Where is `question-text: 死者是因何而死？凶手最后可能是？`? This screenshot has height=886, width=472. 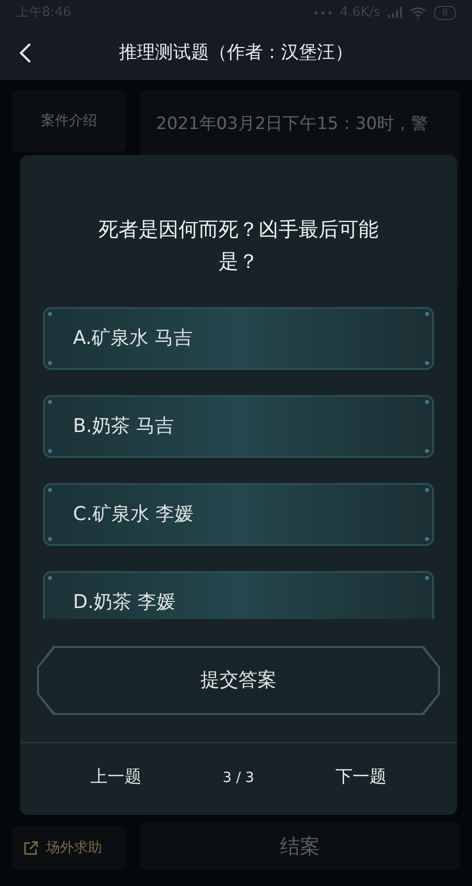 question-text: 死者是因何而死？凶手最后可能是？ is located at coordinates (239, 245).